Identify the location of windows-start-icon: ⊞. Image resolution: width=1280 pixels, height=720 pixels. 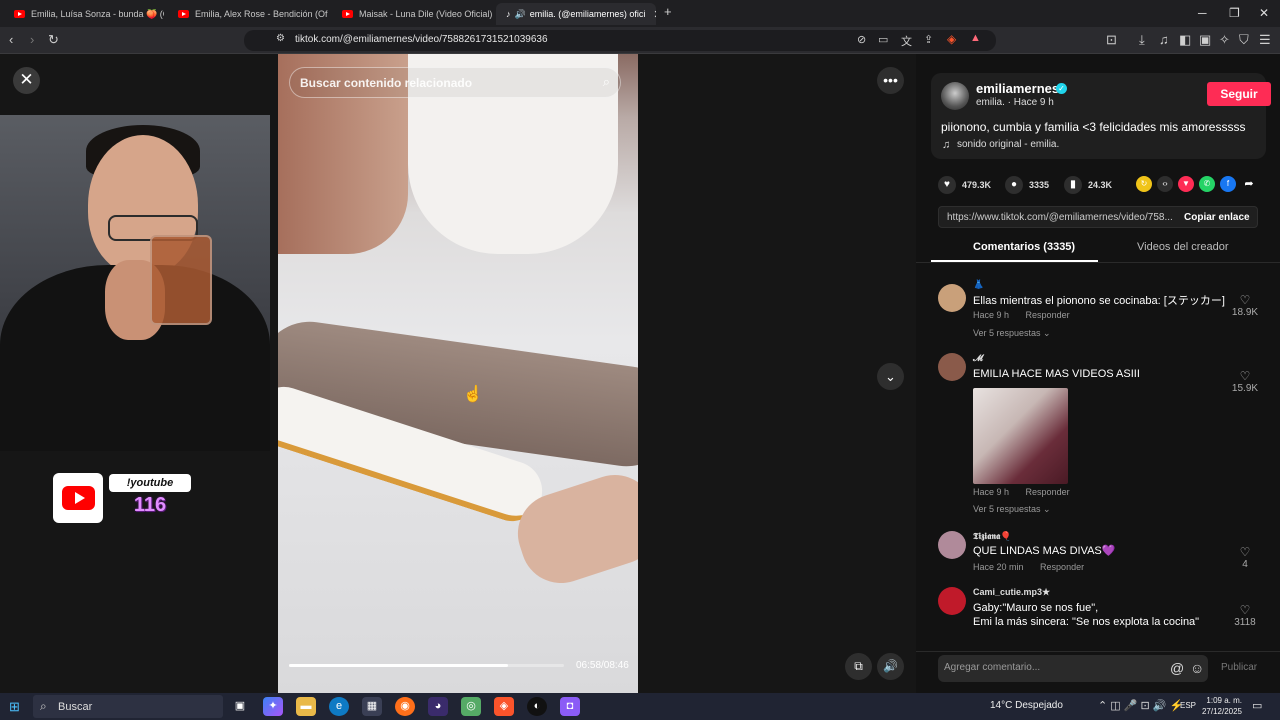
(14, 707).